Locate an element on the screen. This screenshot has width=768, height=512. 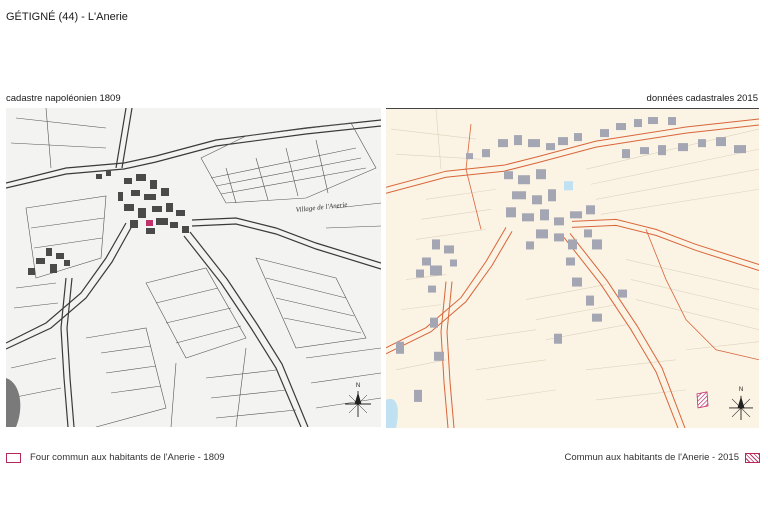
left-map-label: cadastre napoléonien 1809 is located at coordinates (63, 98).